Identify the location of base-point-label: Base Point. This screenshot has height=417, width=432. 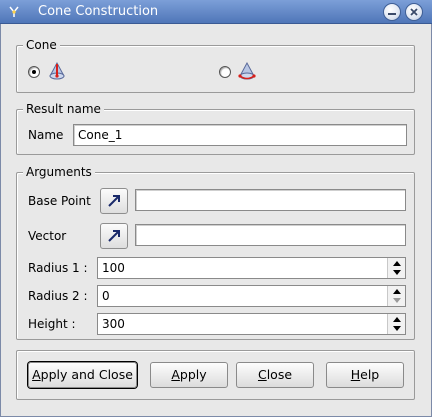
(59, 201).